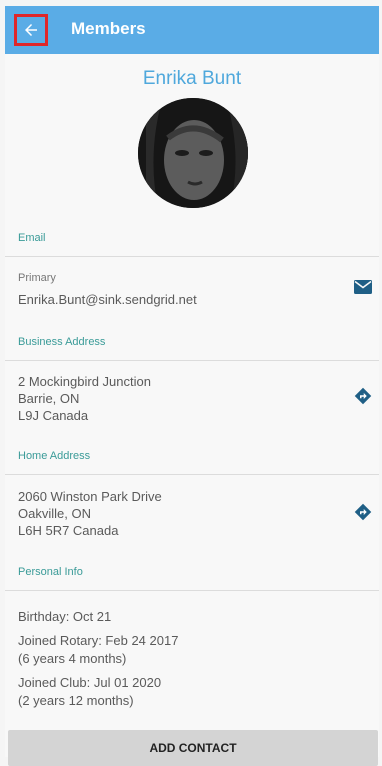  I want to click on birthday: Birthday: Oct 21, so click(65, 616).